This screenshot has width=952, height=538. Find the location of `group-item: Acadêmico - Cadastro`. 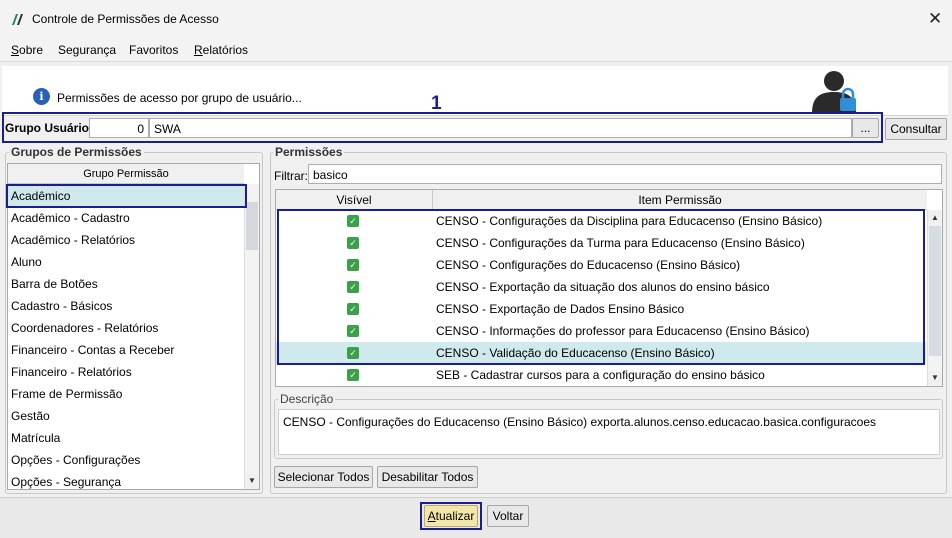

group-item: Acadêmico - Cadastro is located at coordinates (69, 218).